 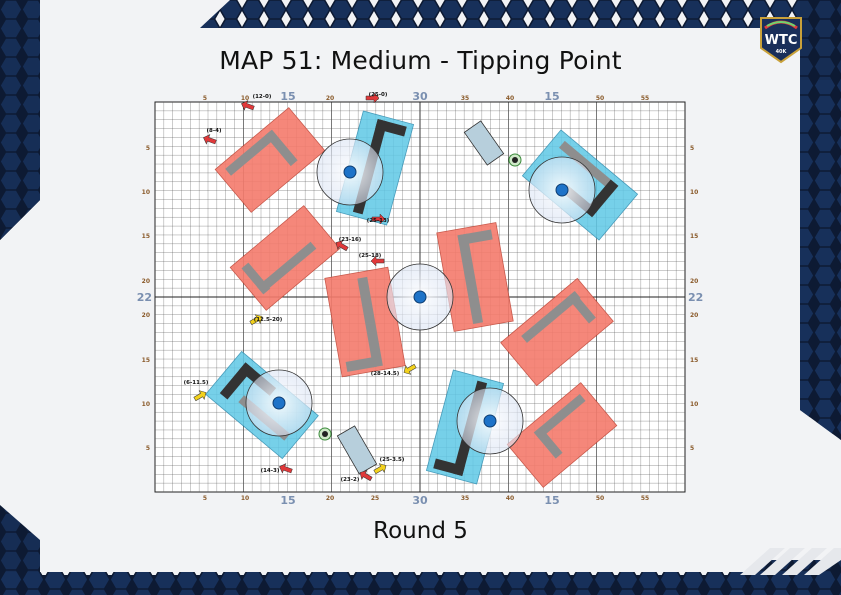 I want to click on marker-coordinate-label: (6-11.5), so click(x=196, y=383).